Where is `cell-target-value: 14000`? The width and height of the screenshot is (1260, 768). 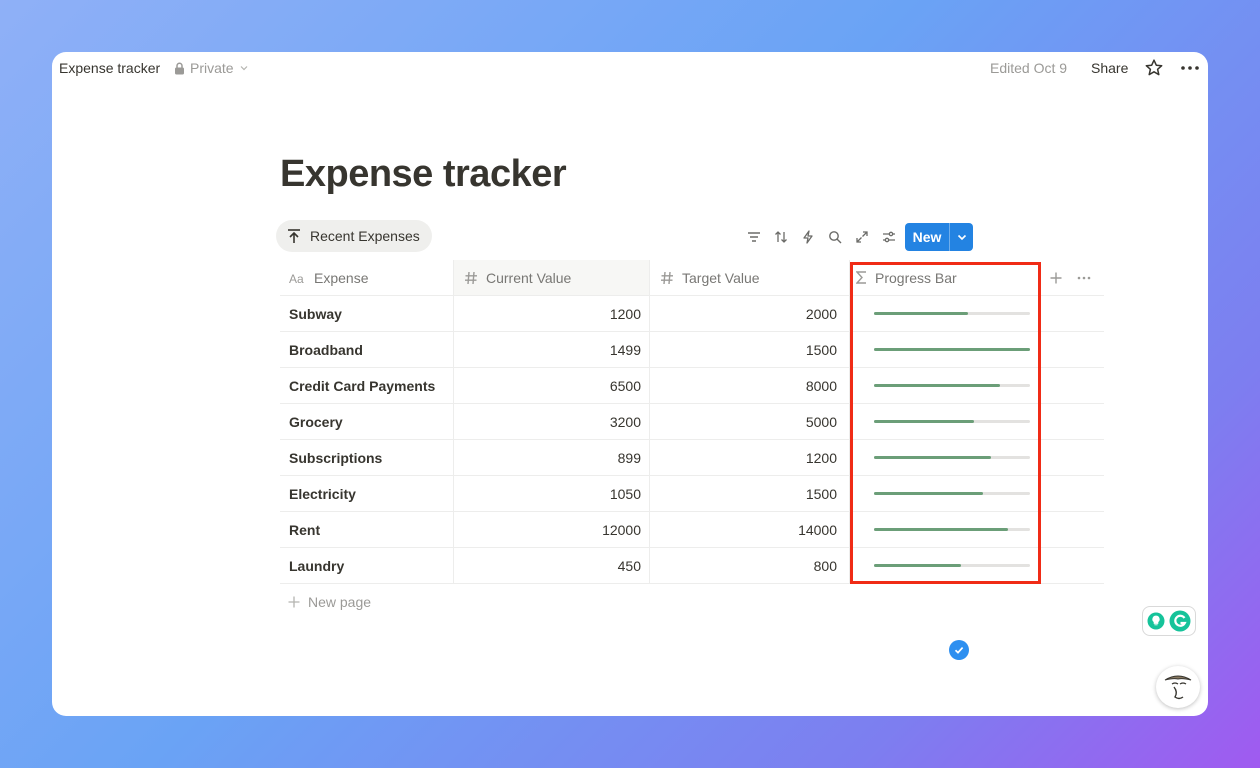 cell-target-value: 14000 is located at coordinates (750, 529).